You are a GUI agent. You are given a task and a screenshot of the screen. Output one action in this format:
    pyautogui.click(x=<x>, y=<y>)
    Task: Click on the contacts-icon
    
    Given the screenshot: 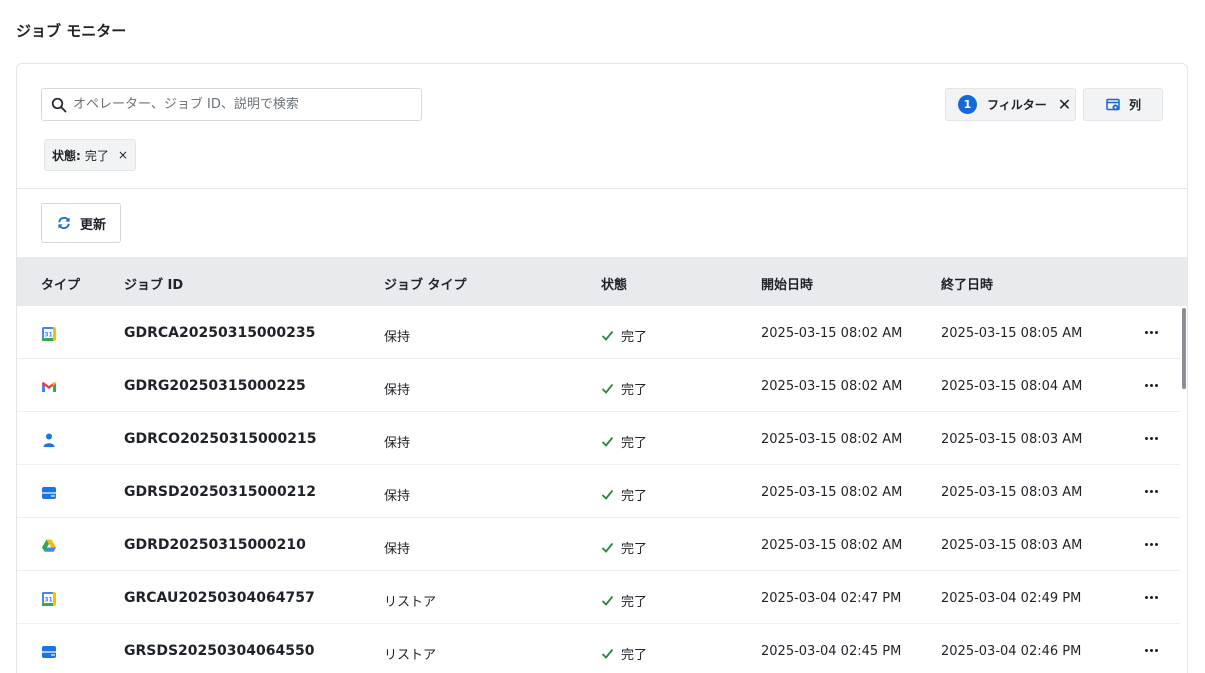 What is the action you would take?
    pyautogui.click(x=49, y=440)
    